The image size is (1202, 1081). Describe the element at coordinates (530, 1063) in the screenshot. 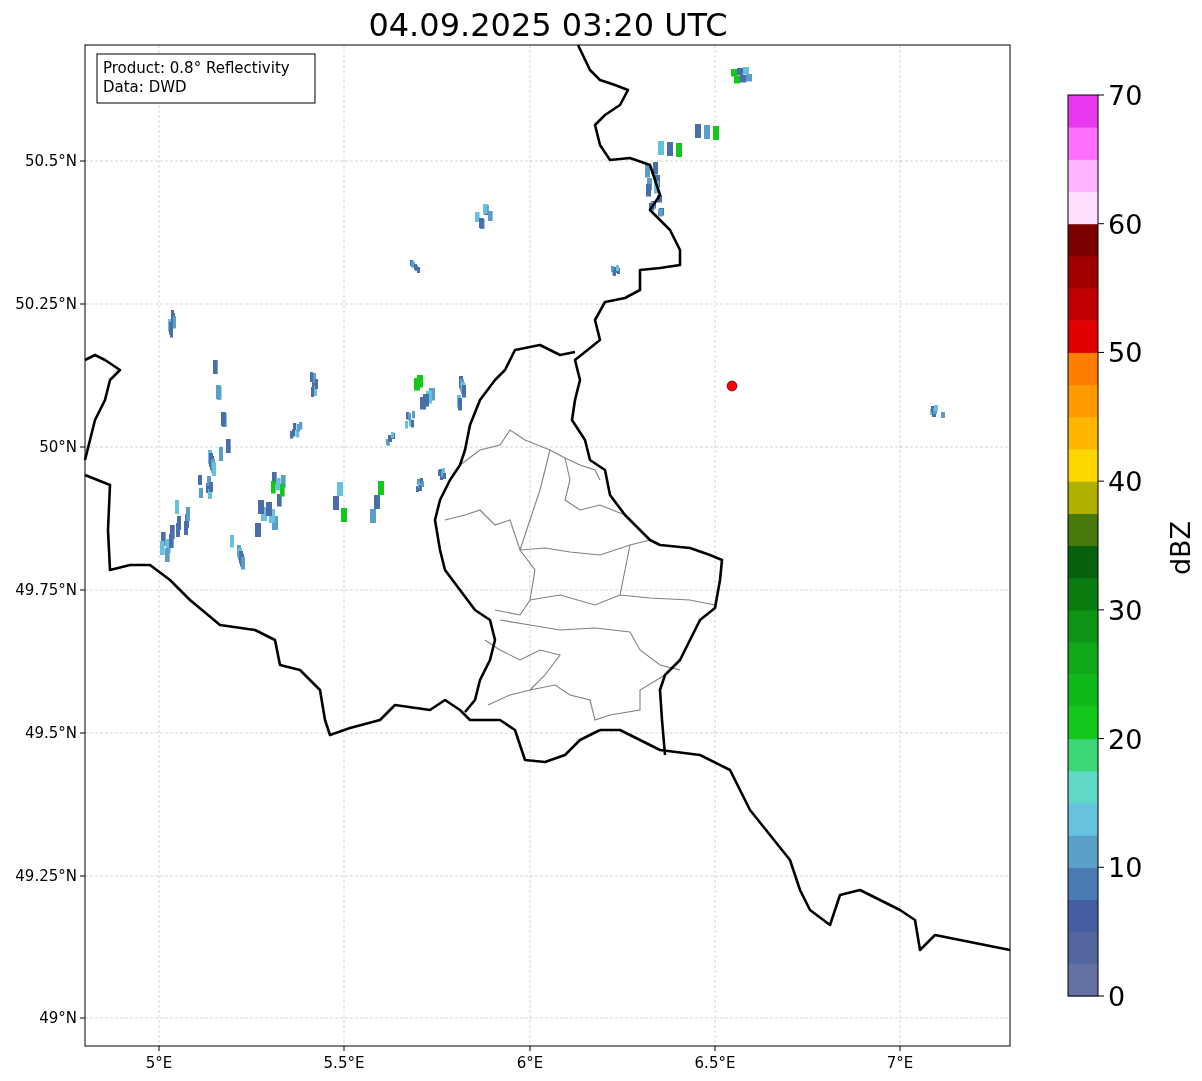

I see `x-tick-label: 6°E` at that location.